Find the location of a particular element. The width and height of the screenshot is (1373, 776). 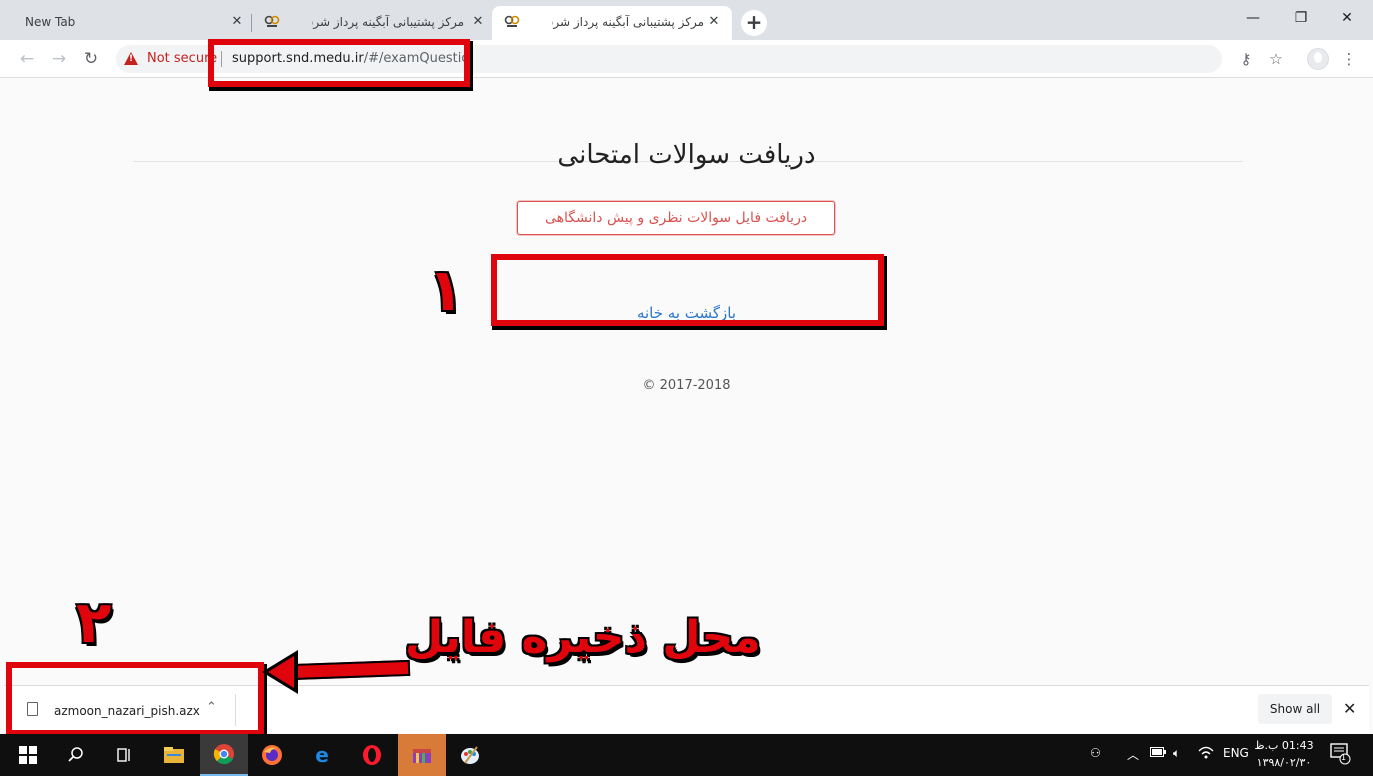

system-clock: 01:43 ب.ظ ۱۳۹۸/۰۲/۳۰ is located at coordinates (1284, 754).